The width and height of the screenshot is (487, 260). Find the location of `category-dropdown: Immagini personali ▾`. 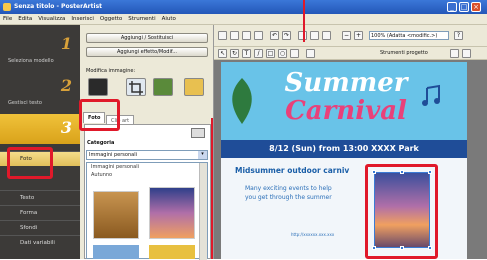

category-dropdown: Immagini personali ▾ is located at coordinates (147, 155).